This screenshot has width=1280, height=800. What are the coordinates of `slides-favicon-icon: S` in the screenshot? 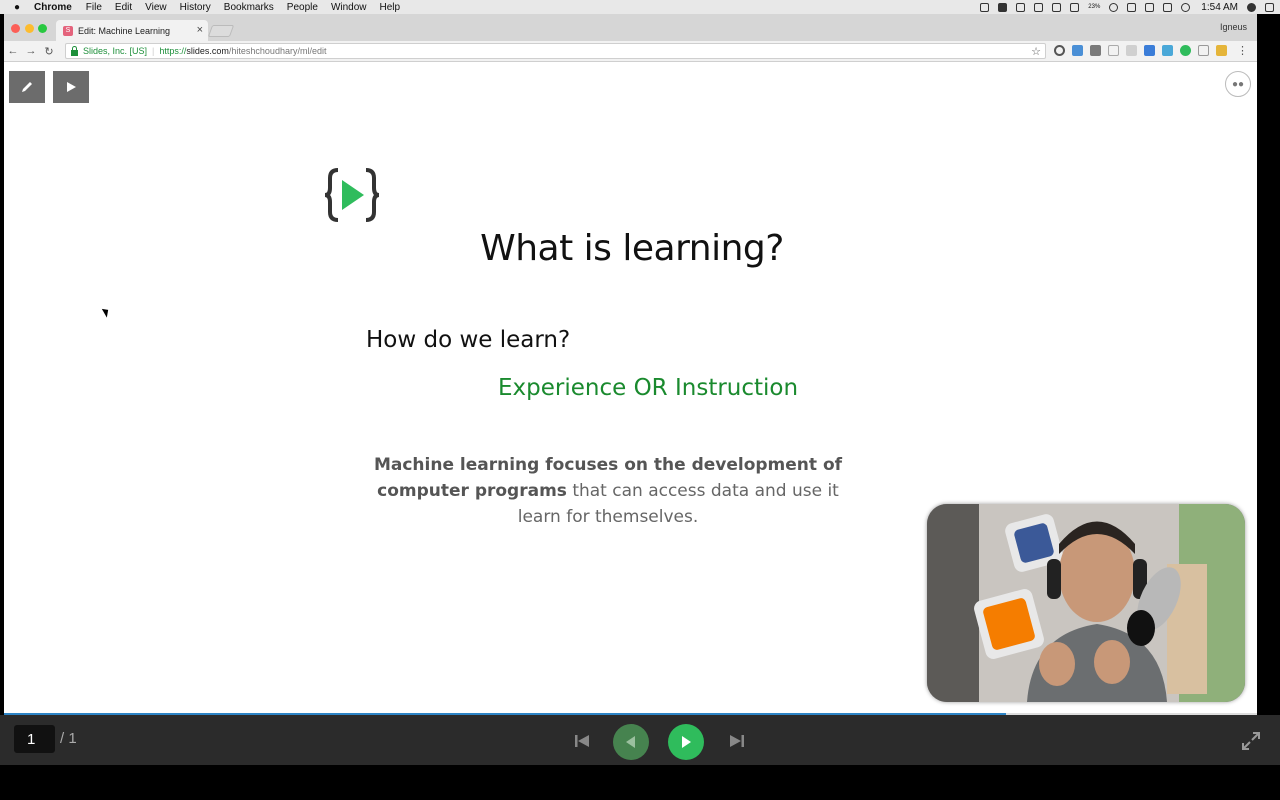 It's located at (68, 30).